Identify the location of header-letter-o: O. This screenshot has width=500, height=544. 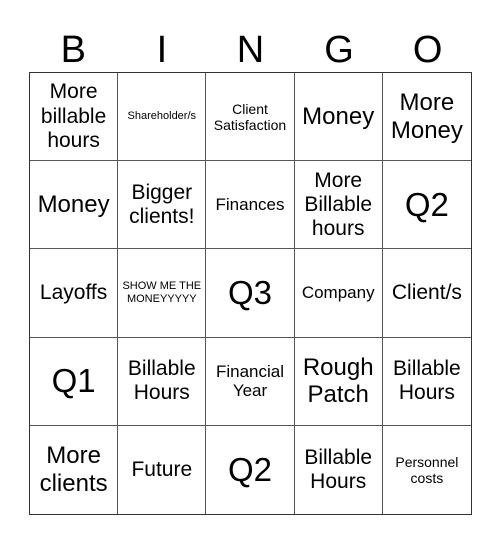
(427, 50).